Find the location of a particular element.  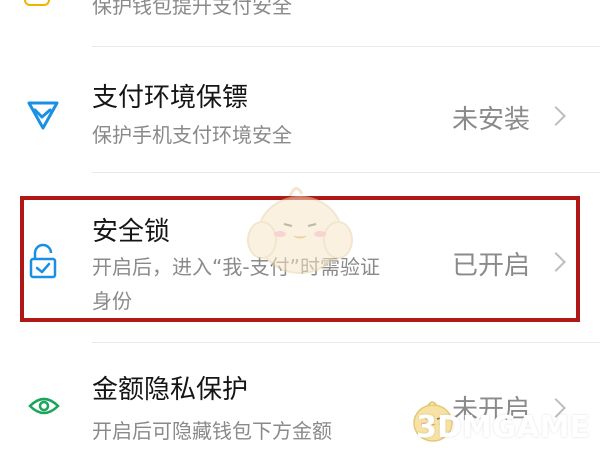

chevron-right-icon is located at coordinates (556, 116).